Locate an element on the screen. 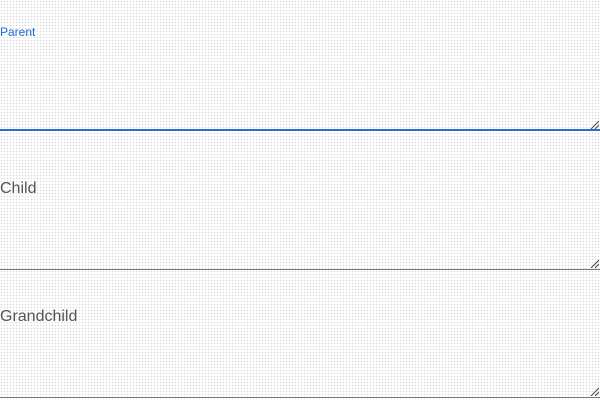 This screenshot has height=400, width=600. parent-label: Parent is located at coordinates (18, 32).